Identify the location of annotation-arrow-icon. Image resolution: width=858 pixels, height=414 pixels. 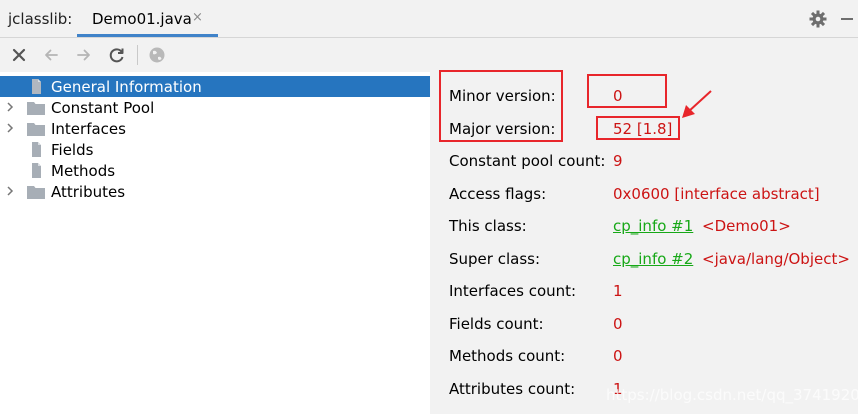
(697, 104).